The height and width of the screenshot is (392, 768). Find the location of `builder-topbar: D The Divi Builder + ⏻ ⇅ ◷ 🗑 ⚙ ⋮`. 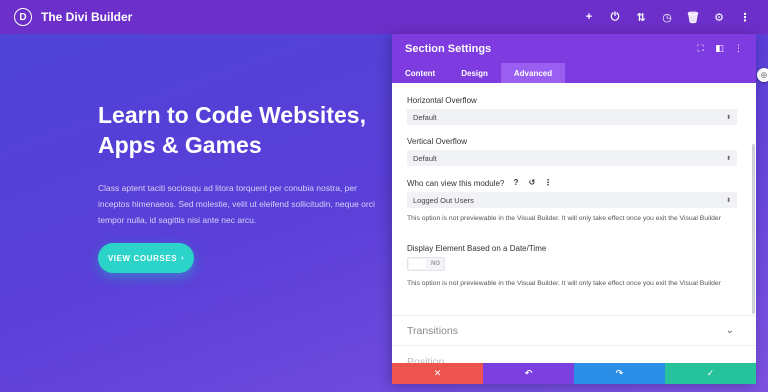

builder-topbar: D The Divi Builder + ⏻ ⇅ ◷ 🗑 ⚙ ⋮ is located at coordinates (384, 17).